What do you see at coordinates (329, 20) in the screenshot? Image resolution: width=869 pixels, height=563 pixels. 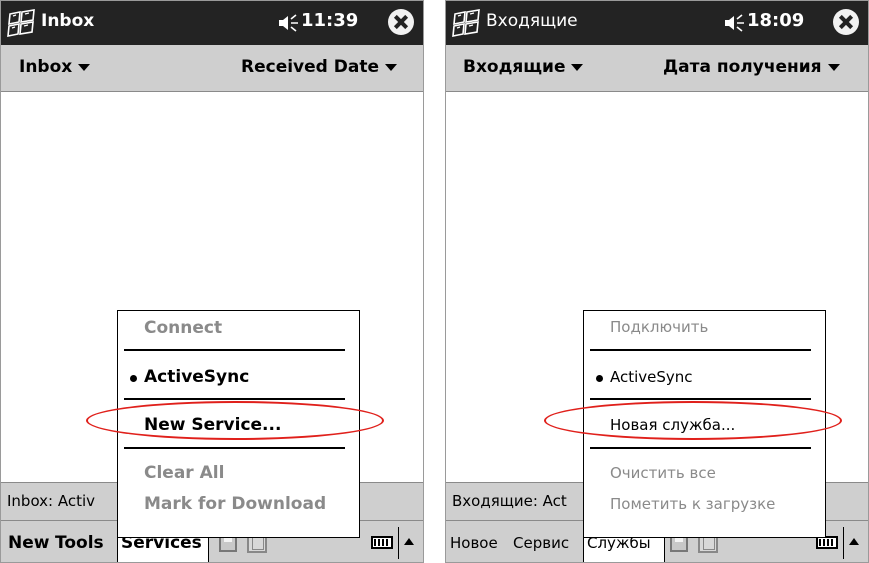 I see `clock-time: 11:39` at bounding box center [329, 20].